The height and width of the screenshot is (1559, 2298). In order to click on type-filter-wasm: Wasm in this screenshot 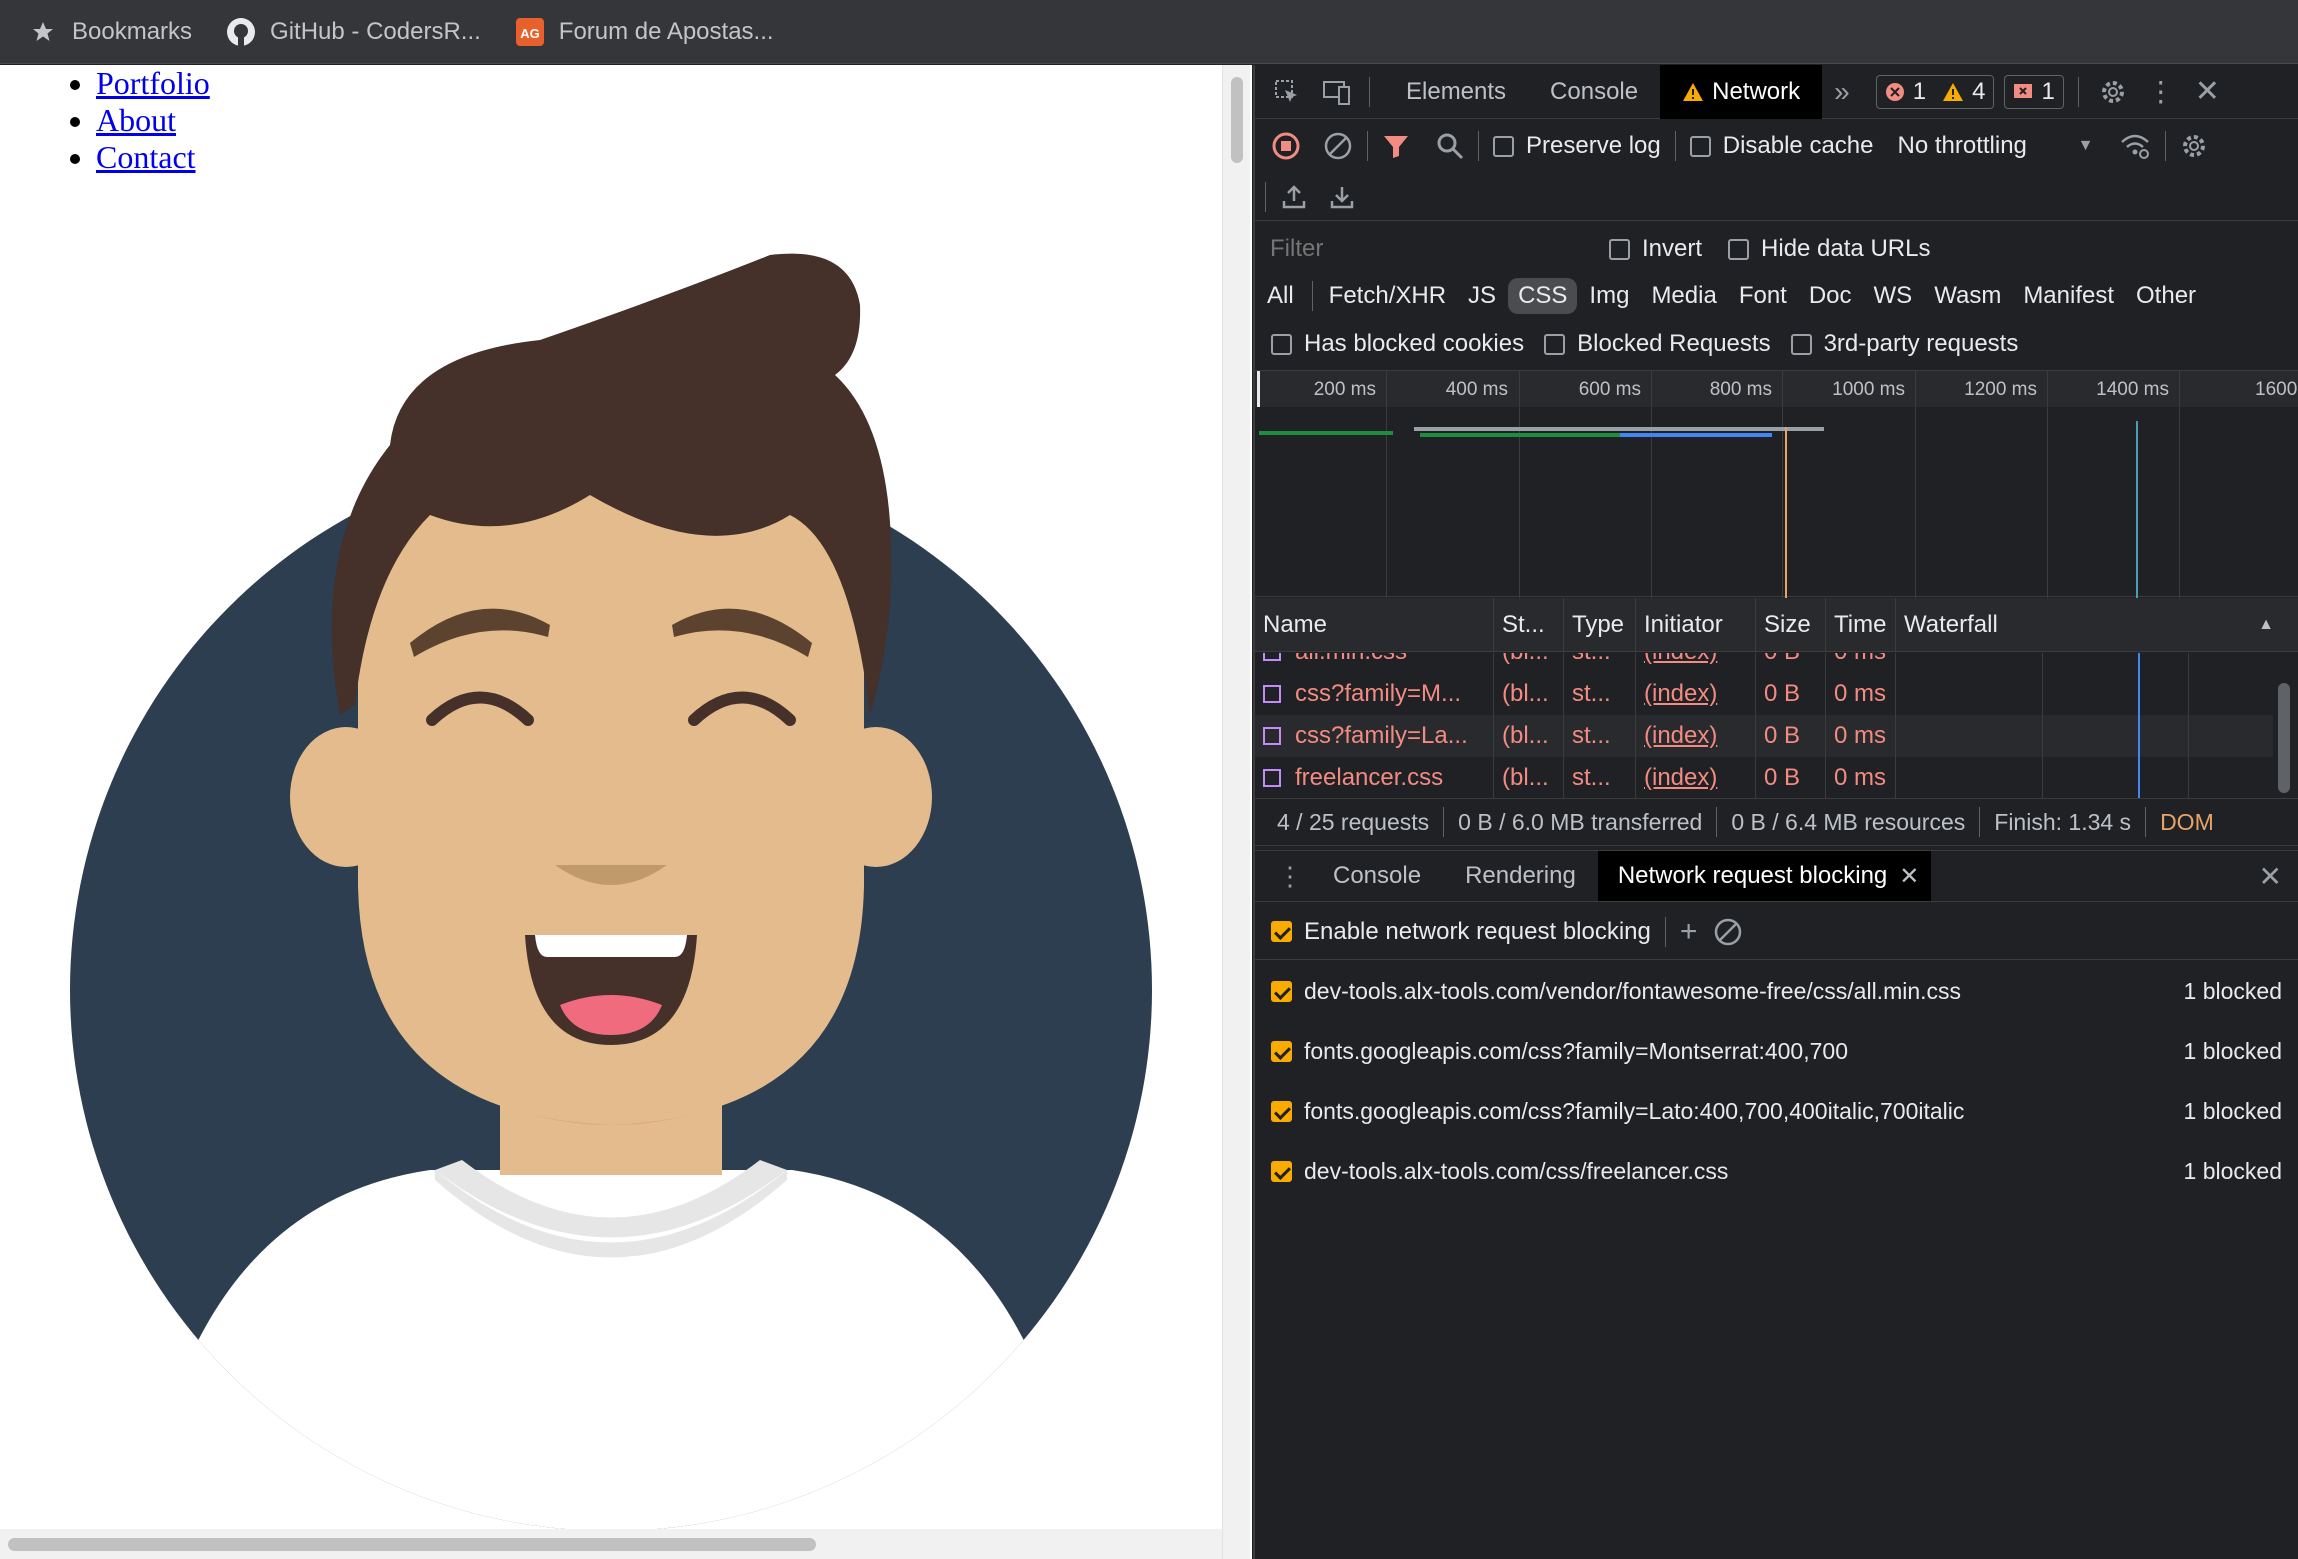, I will do `click(1967, 296)`.